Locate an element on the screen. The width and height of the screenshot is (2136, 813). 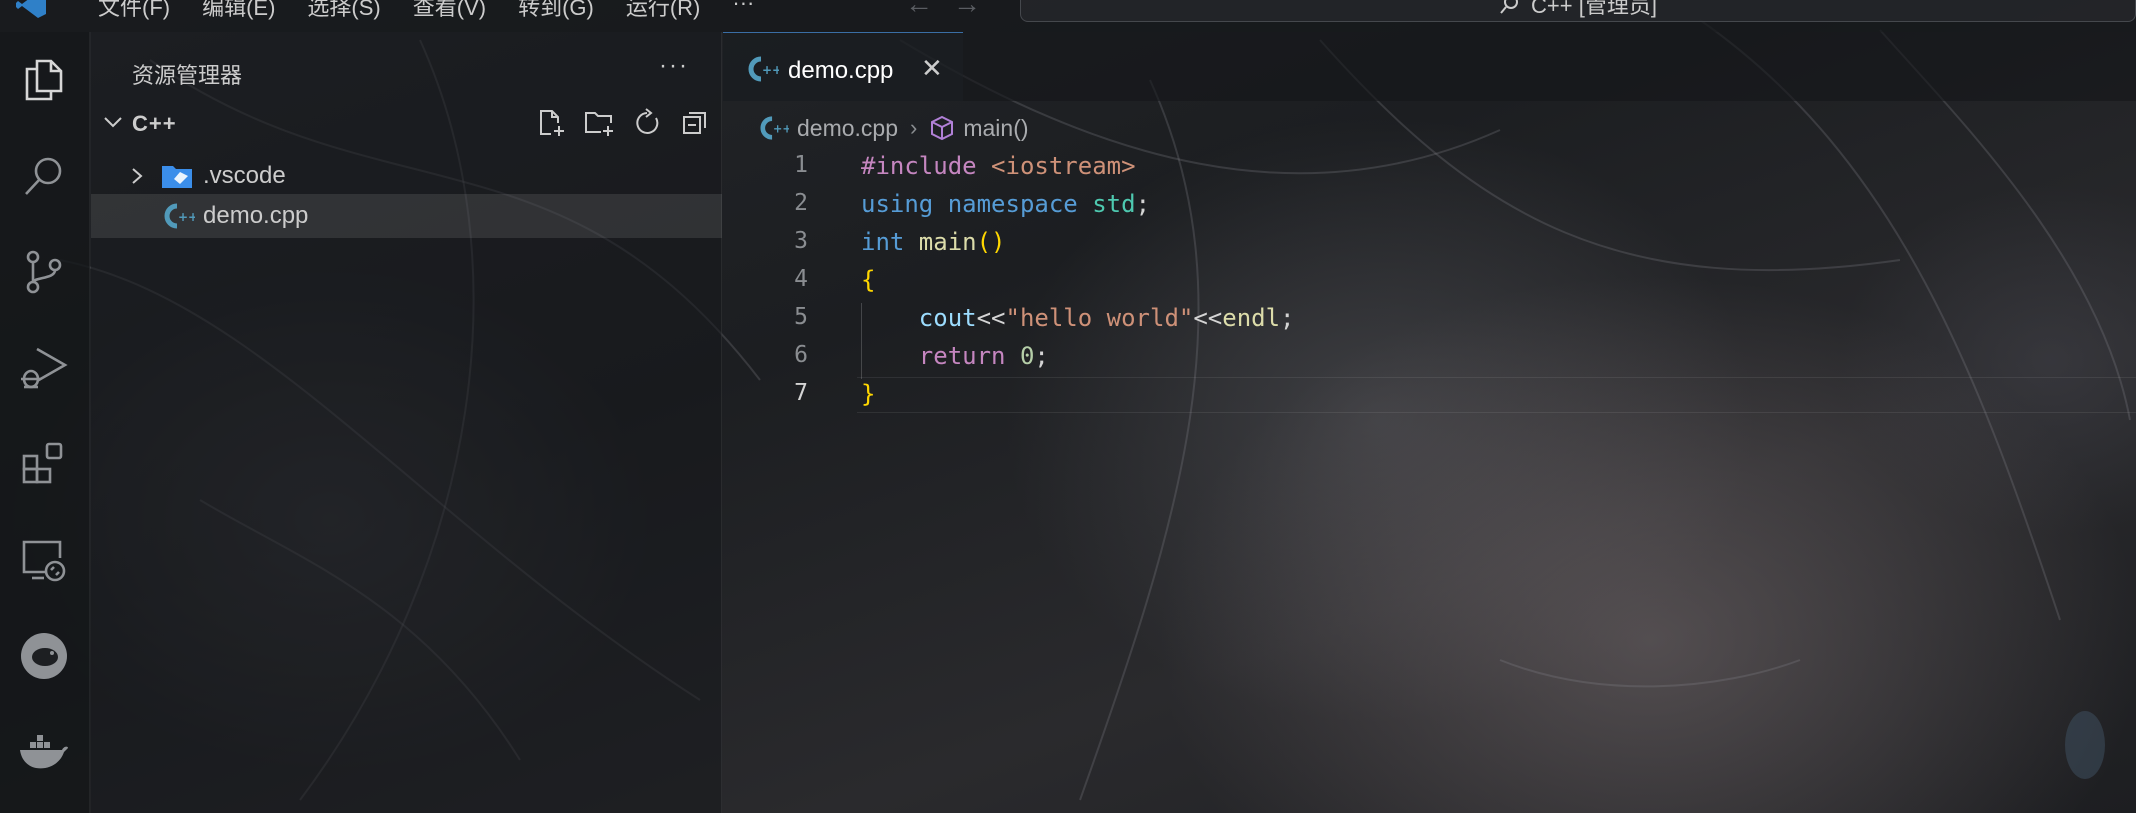
new-folder-icon is located at coordinates (599, 123).